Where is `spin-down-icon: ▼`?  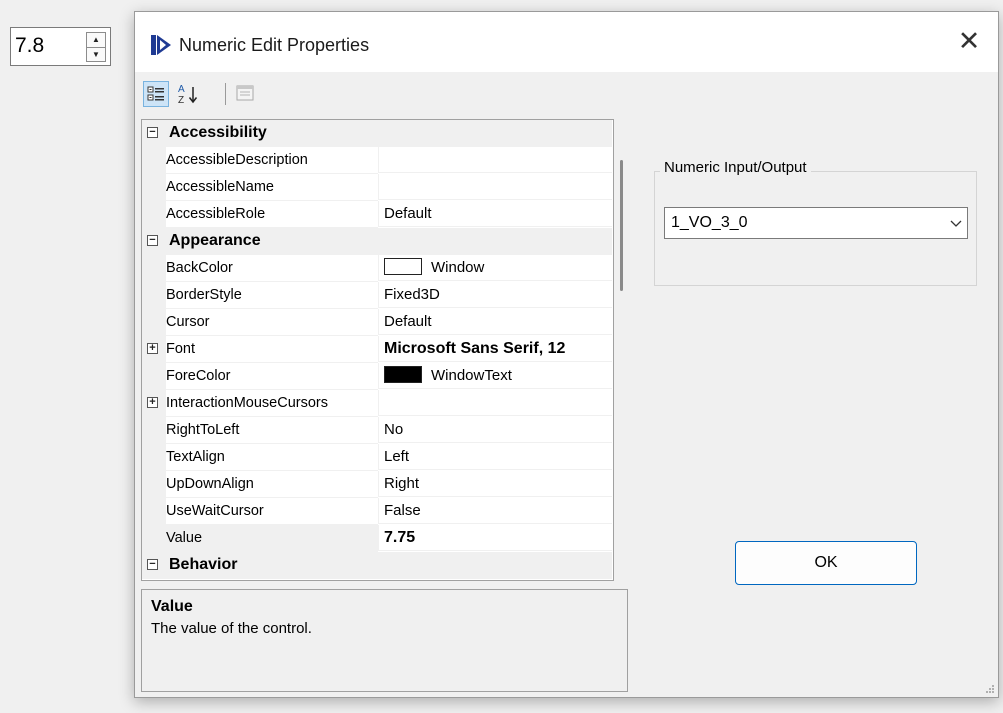 spin-down-icon: ▼ is located at coordinates (96, 55).